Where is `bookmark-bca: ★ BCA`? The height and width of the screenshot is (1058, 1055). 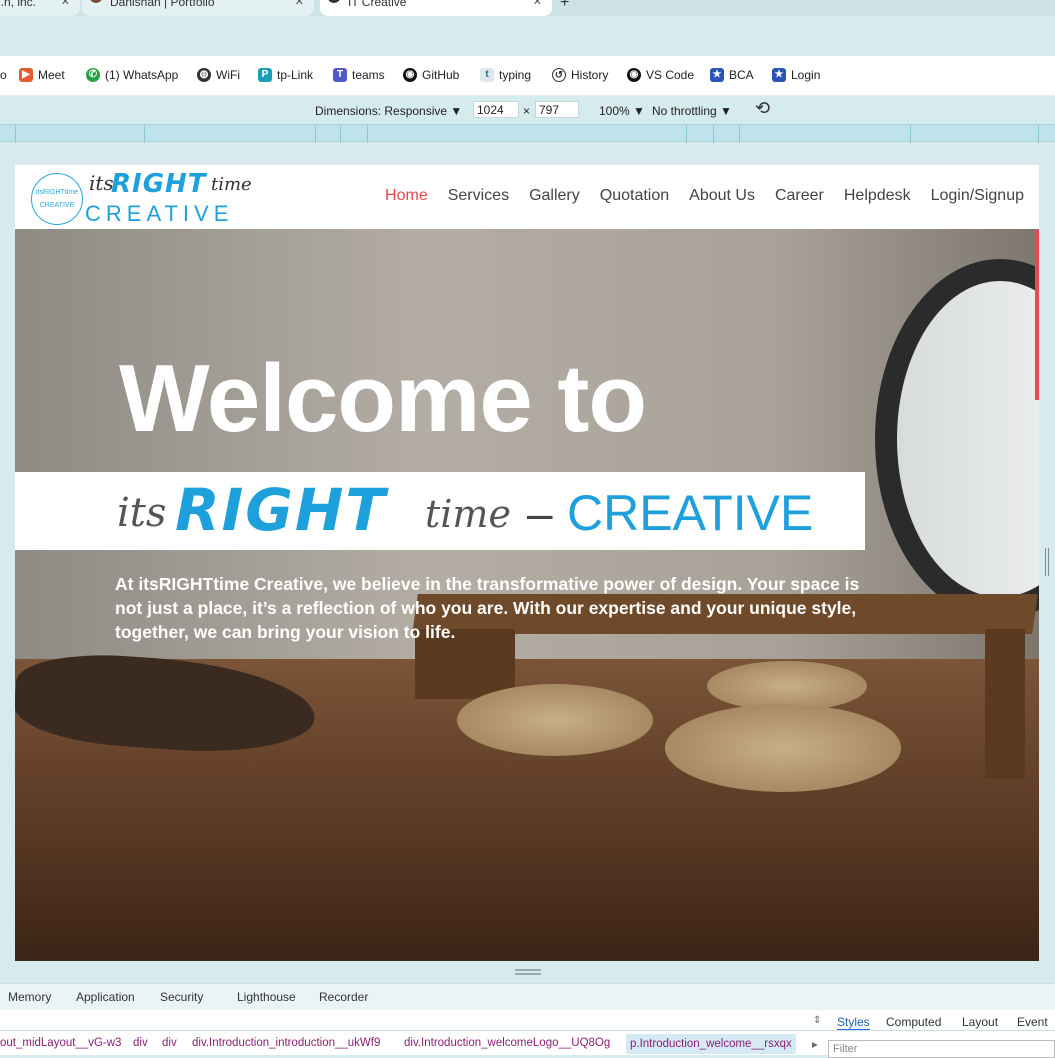 bookmark-bca: ★ BCA is located at coordinates (732, 75).